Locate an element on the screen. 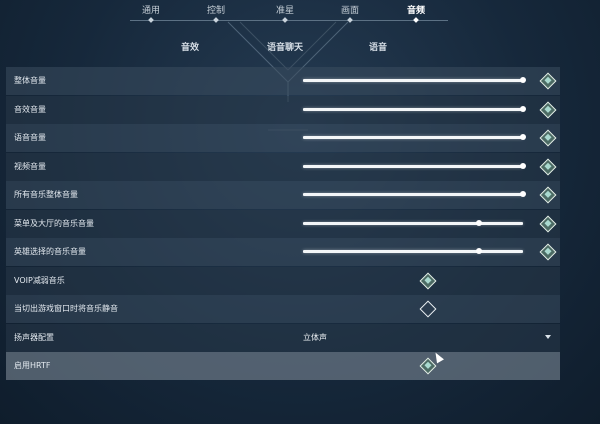 The image size is (600, 424). sfx-volume-checkbox is located at coordinates (548, 109).